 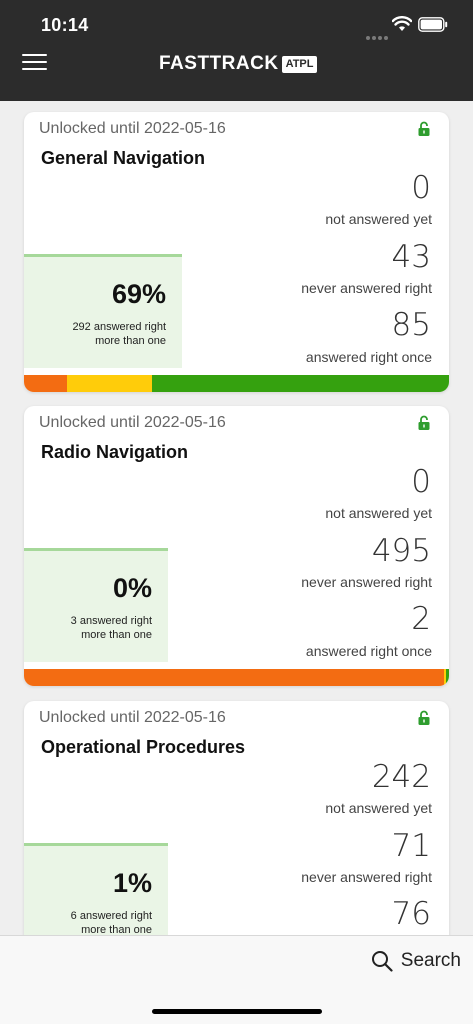 What do you see at coordinates (401, 551) in the screenshot?
I see `never-right-count: 495` at bounding box center [401, 551].